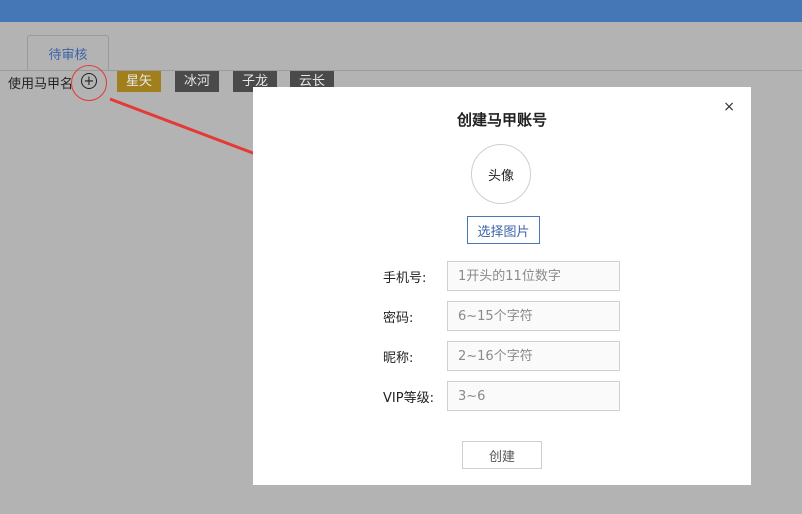 The width and height of the screenshot is (802, 514). What do you see at coordinates (501, 120) in the screenshot?
I see `modal-title: 创建马甲账号` at bounding box center [501, 120].